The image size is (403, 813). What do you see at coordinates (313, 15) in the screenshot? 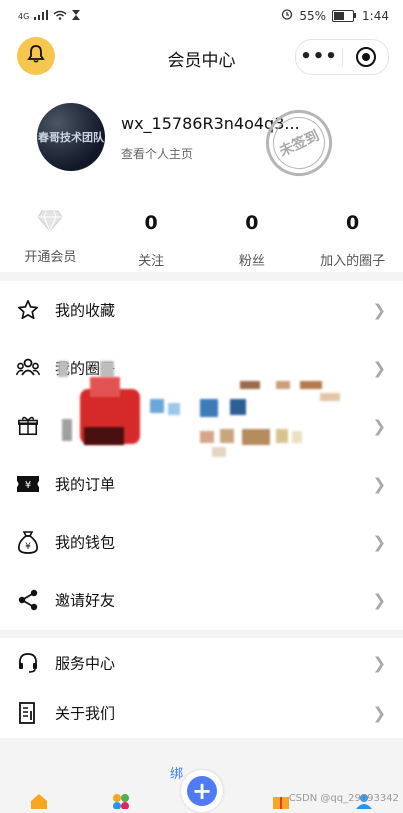
I see `battery-percent: 55%` at bounding box center [313, 15].